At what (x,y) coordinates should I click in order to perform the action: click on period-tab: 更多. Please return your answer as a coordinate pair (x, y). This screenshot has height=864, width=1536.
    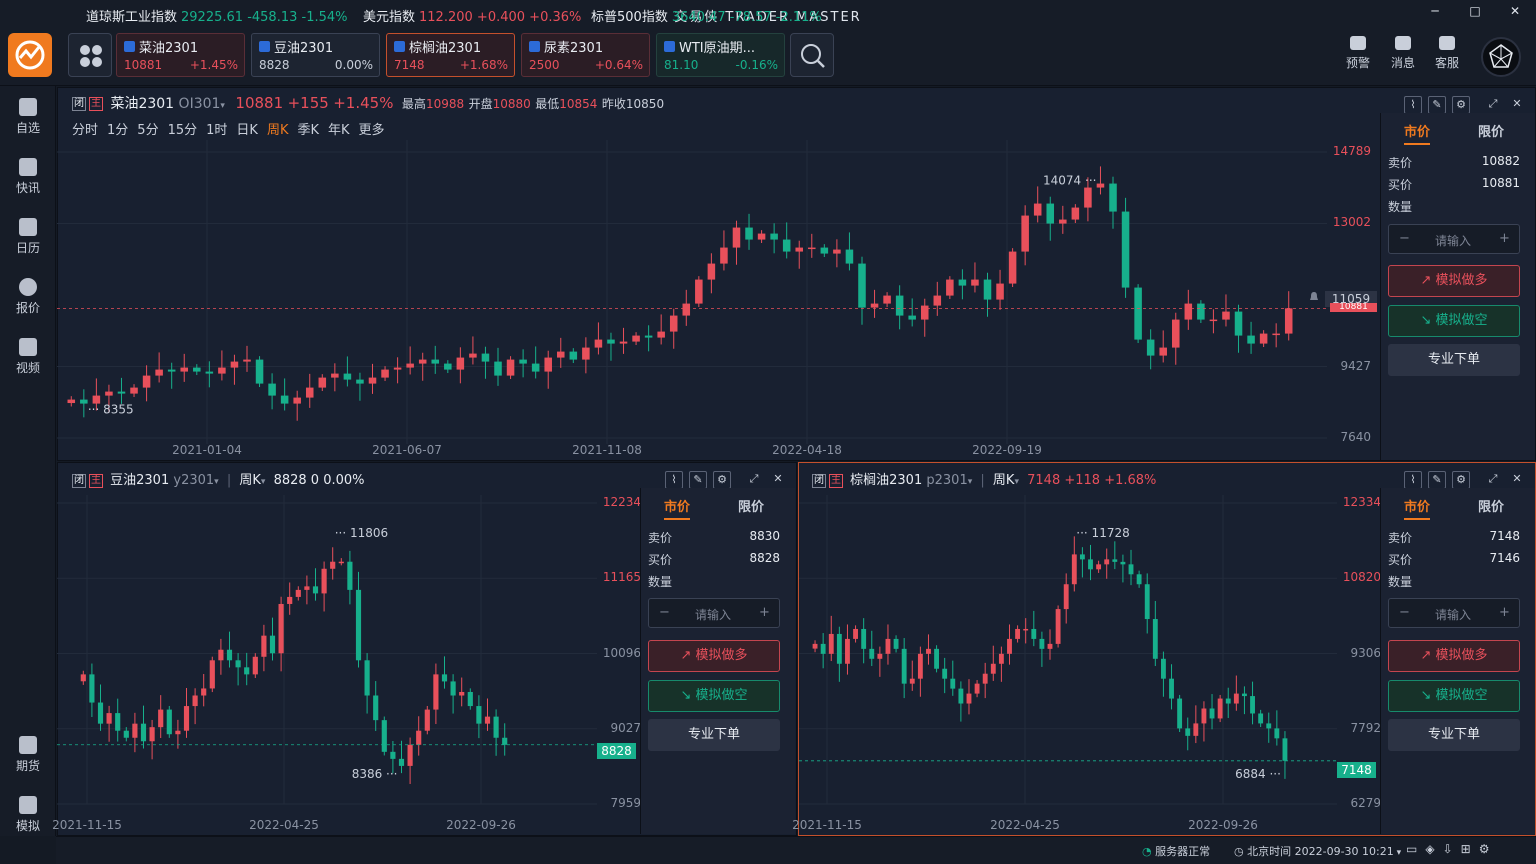
    Looking at the image, I should click on (372, 130).